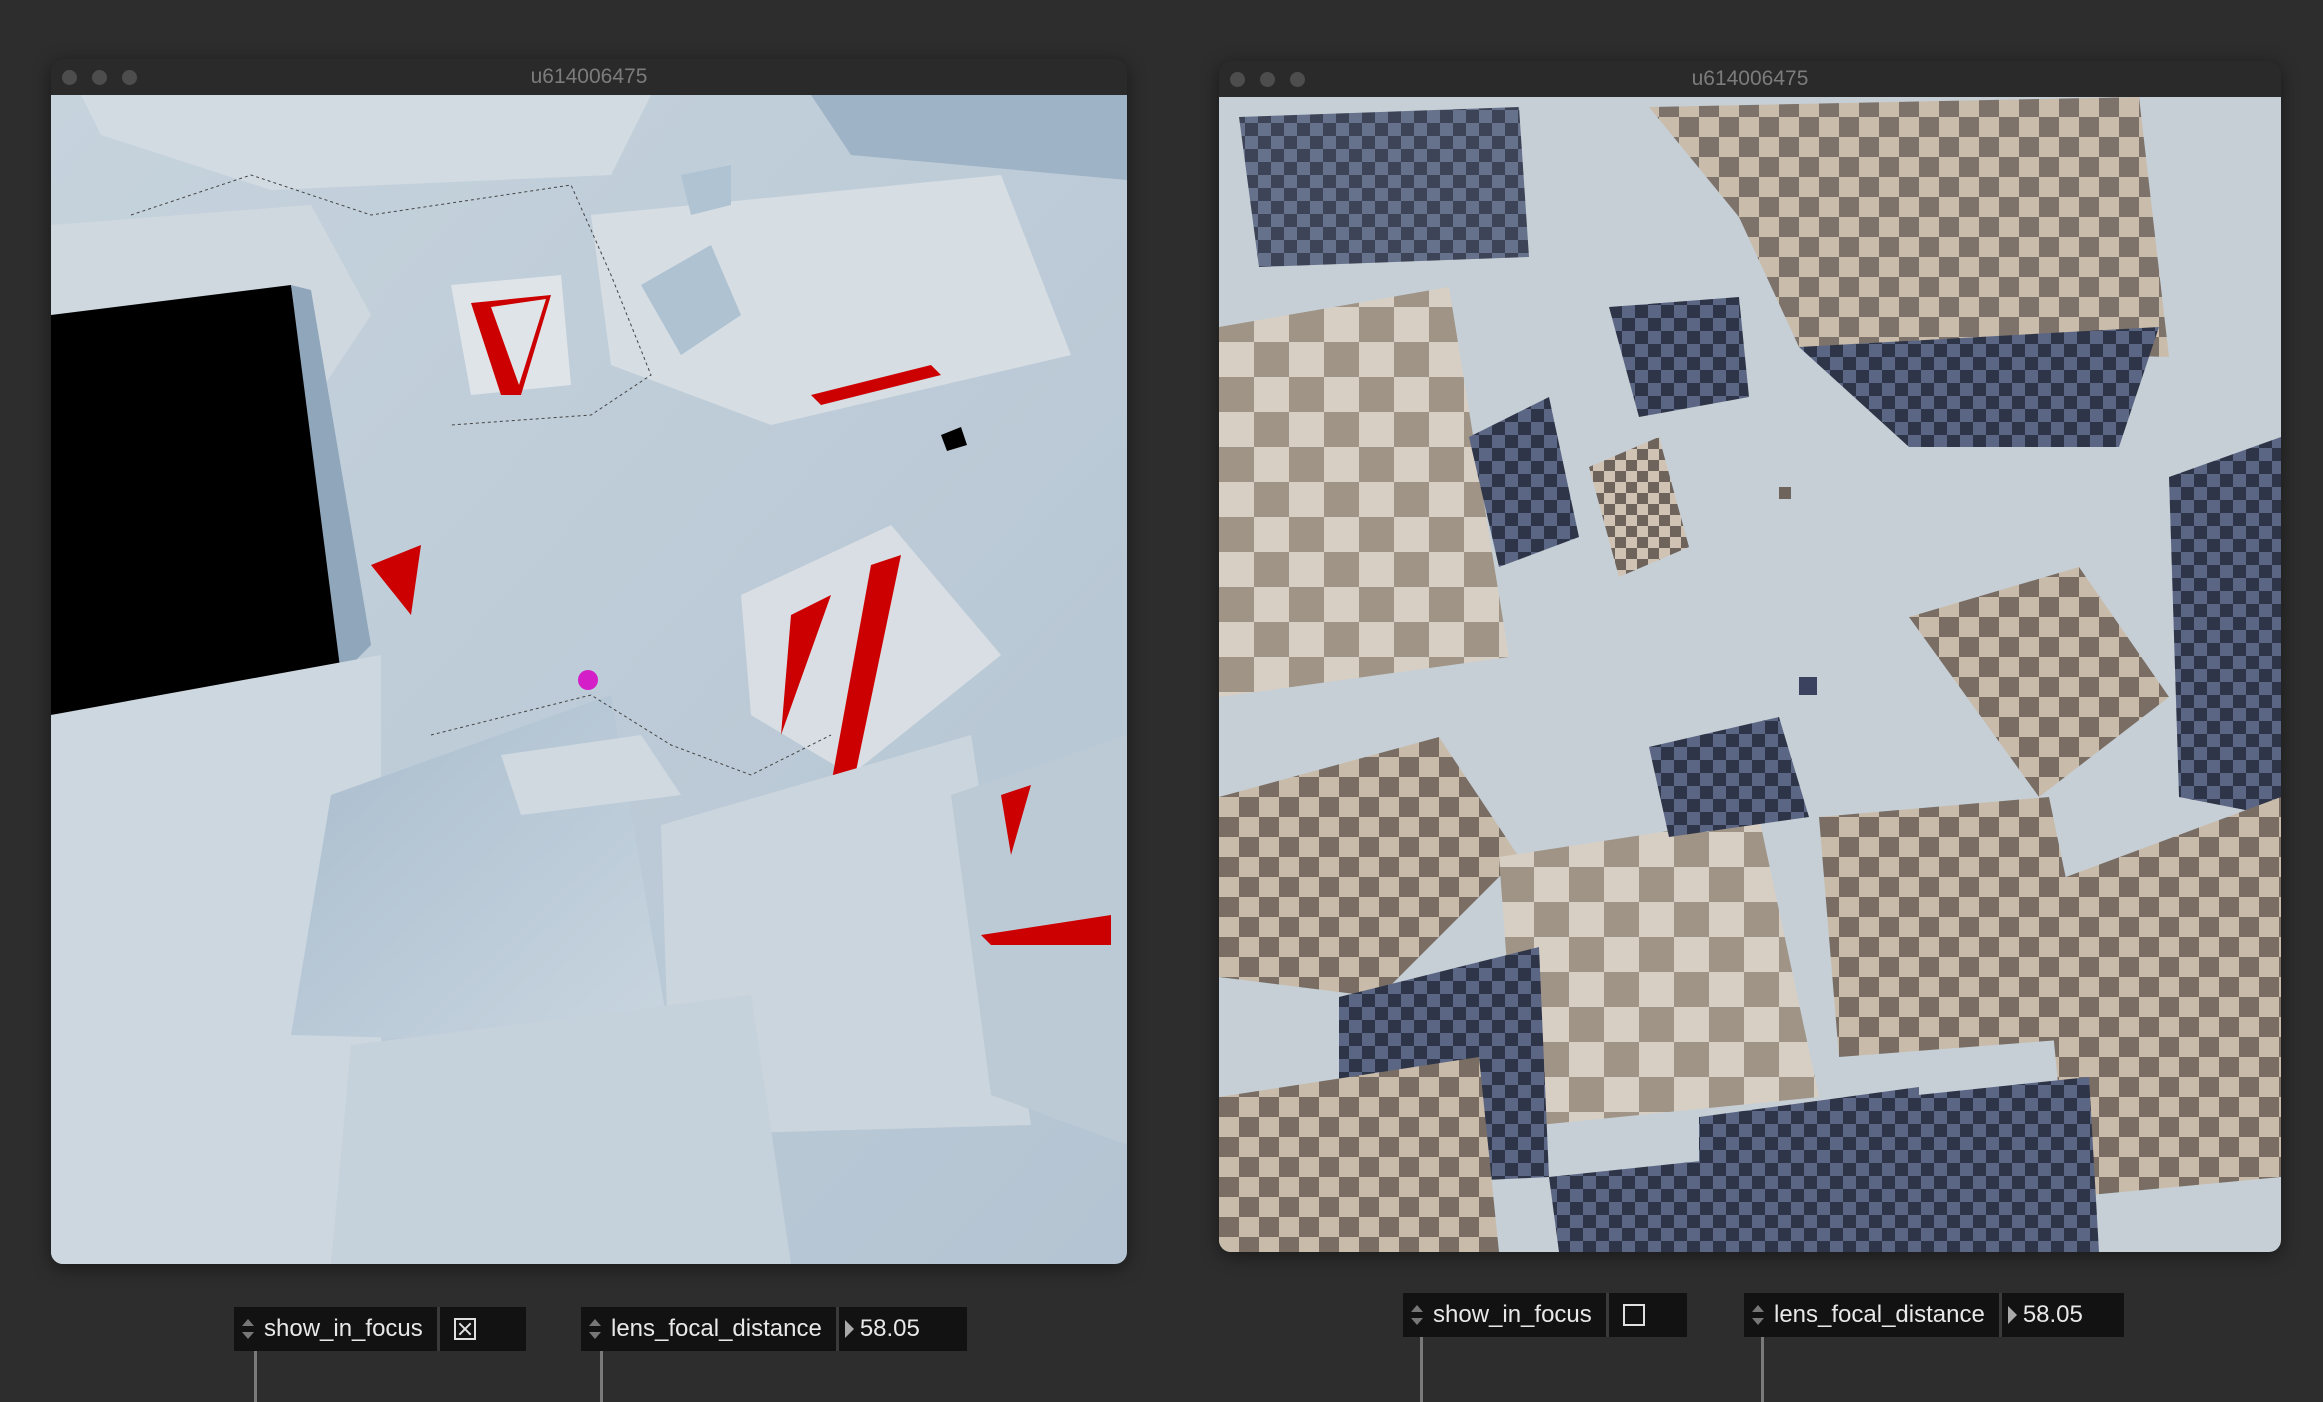 Image resolution: width=2323 pixels, height=1402 pixels. I want to click on lens-focal-distance-param-right: lens_focal_distance 58.05, so click(1934, 1315).